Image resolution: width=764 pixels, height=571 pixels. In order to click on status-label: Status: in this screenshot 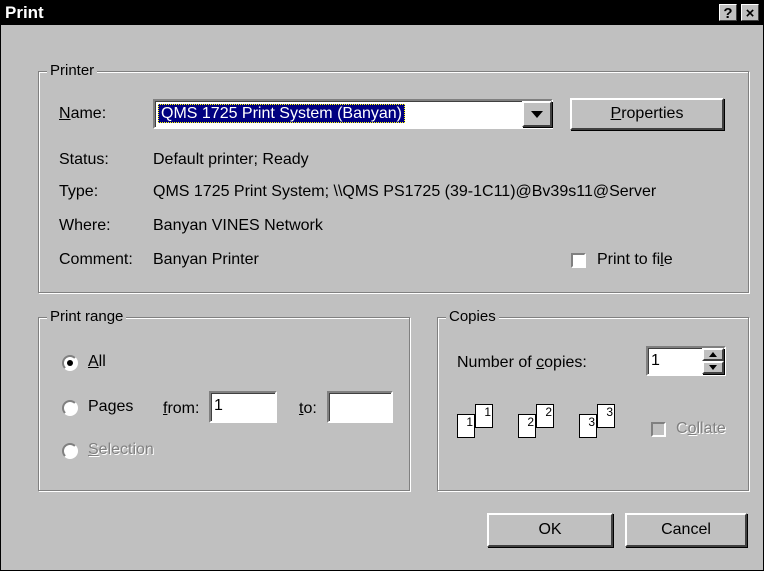, I will do `click(84, 159)`.